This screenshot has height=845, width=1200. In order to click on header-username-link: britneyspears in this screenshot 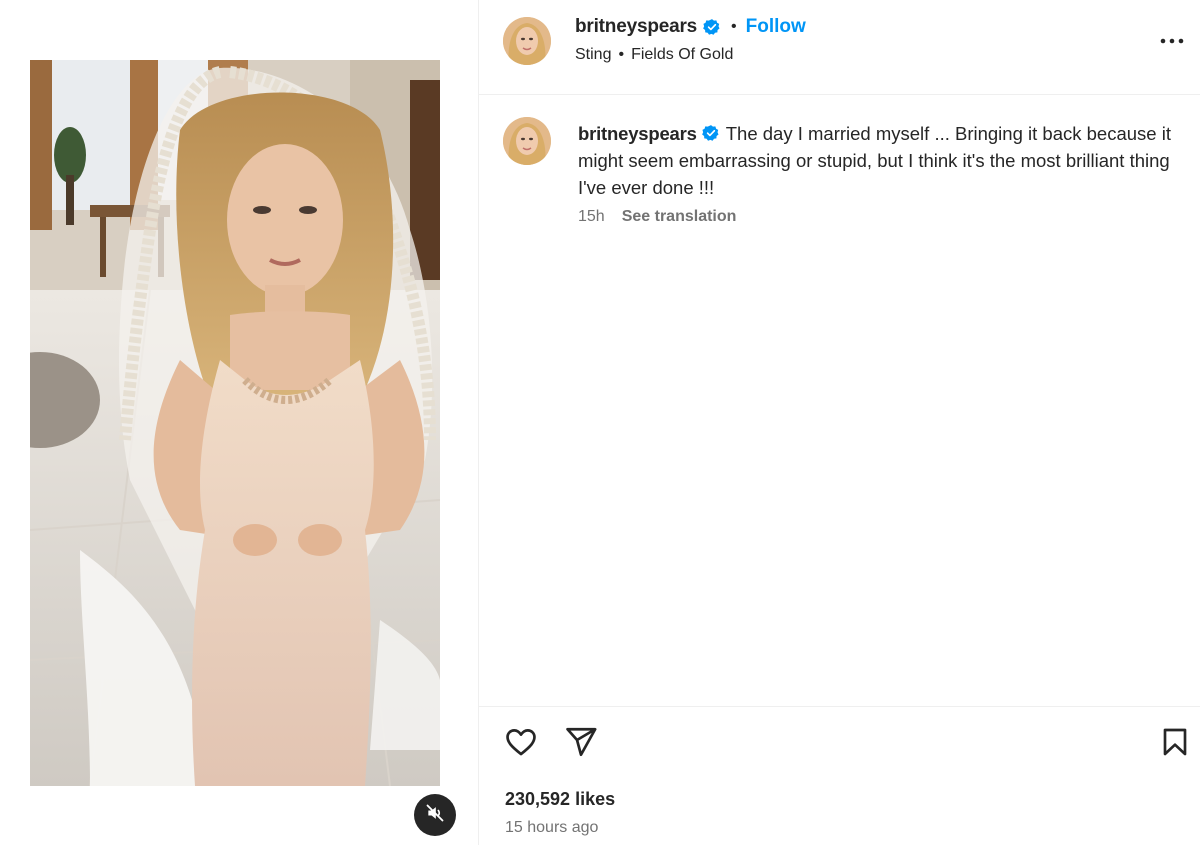, I will do `click(636, 27)`.